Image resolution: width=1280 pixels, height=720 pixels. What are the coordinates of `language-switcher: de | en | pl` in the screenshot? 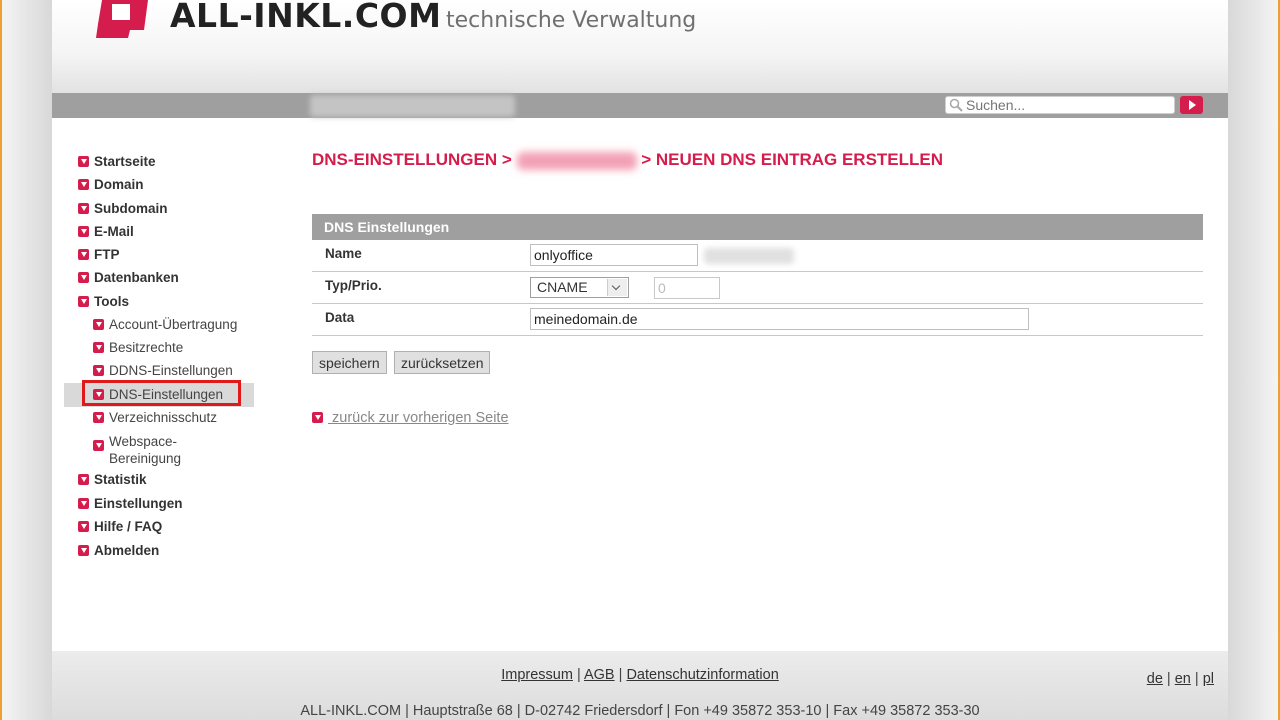 It's located at (1180, 679).